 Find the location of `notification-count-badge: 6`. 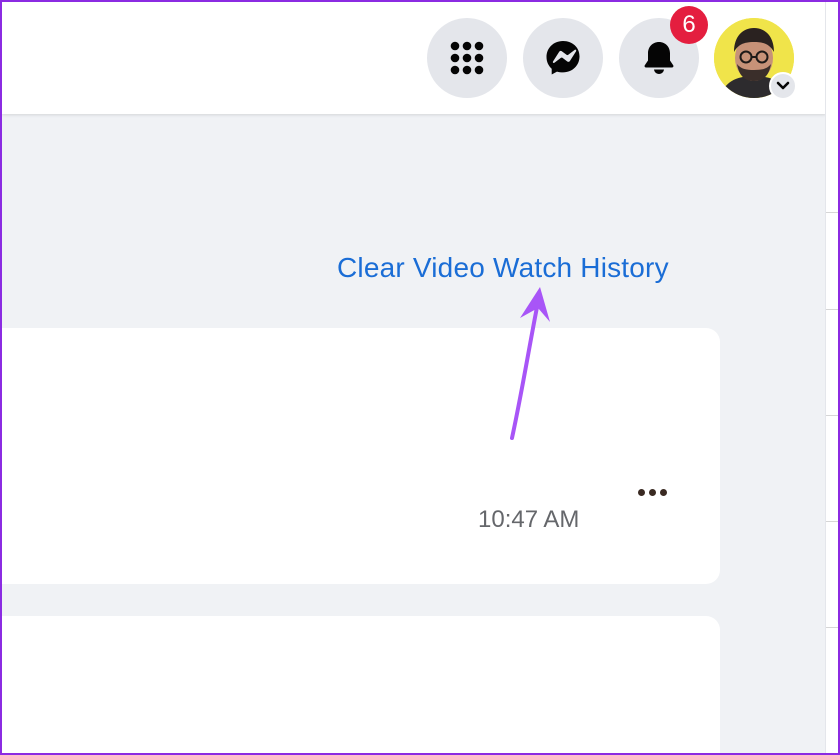

notification-count-badge: 6 is located at coordinates (689, 25).